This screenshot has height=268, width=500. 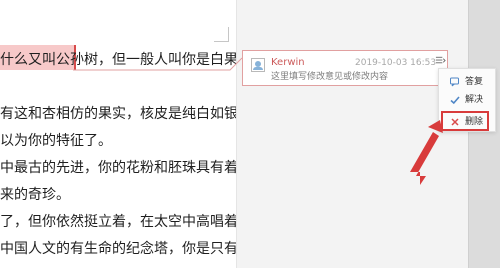 What do you see at coordinates (345, 68) in the screenshot?
I see `comment-card: Kerwin 2019-10-03 16:53 这里填写修改意见或修改内容` at bounding box center [345, 68].